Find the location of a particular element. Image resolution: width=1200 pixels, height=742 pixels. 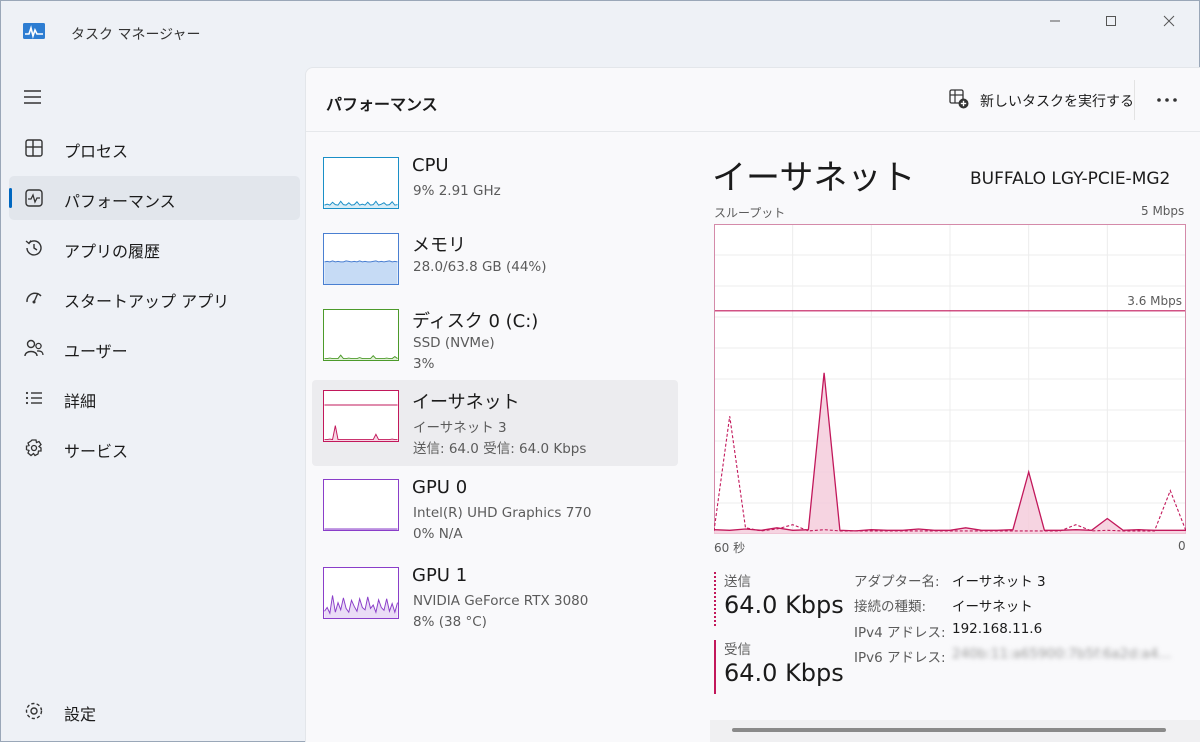

menu-toggle-button is located at coordinates (33, 97).